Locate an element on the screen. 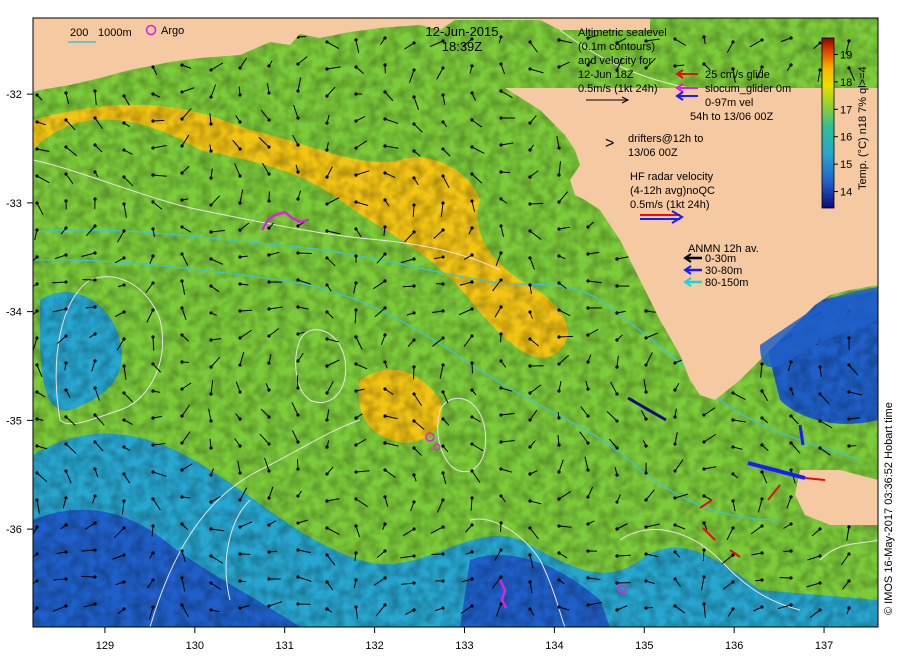 This screenshot has width=900, height=660. y-tick-label: -34 is located at coordinates (14, 313).